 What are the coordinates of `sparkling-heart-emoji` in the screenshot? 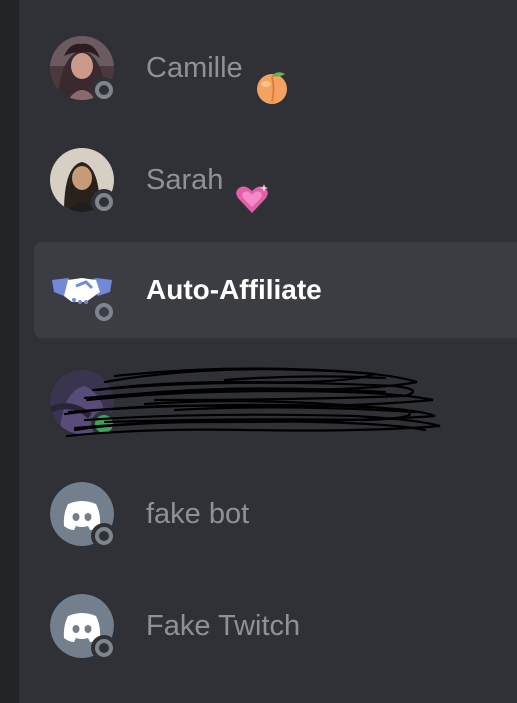 It's located at (252, 187).